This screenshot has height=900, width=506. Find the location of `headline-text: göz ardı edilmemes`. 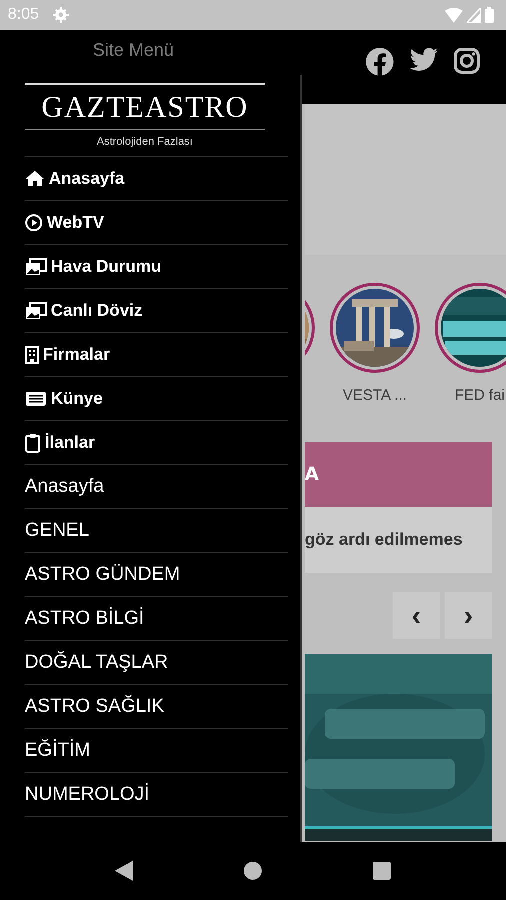

headline-text: göz ardı edilmemes is located at coordinates (384, 540).